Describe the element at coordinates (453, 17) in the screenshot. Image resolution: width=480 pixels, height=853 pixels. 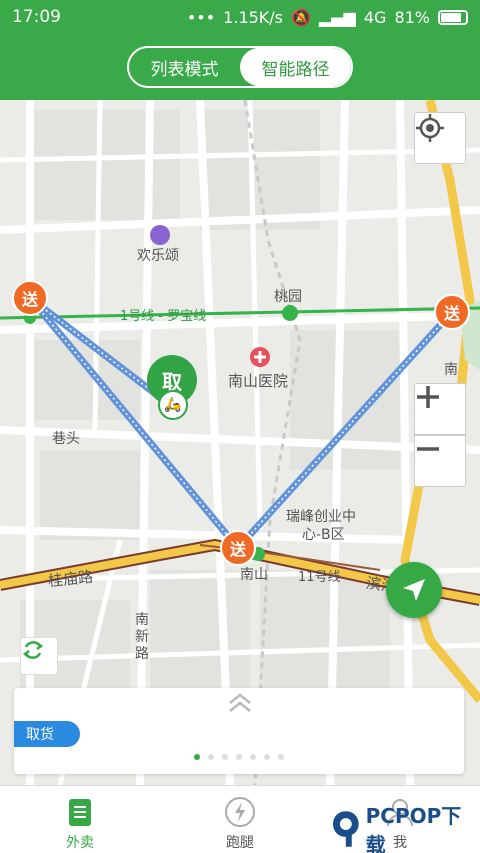
I see `battery-icon` at that location.